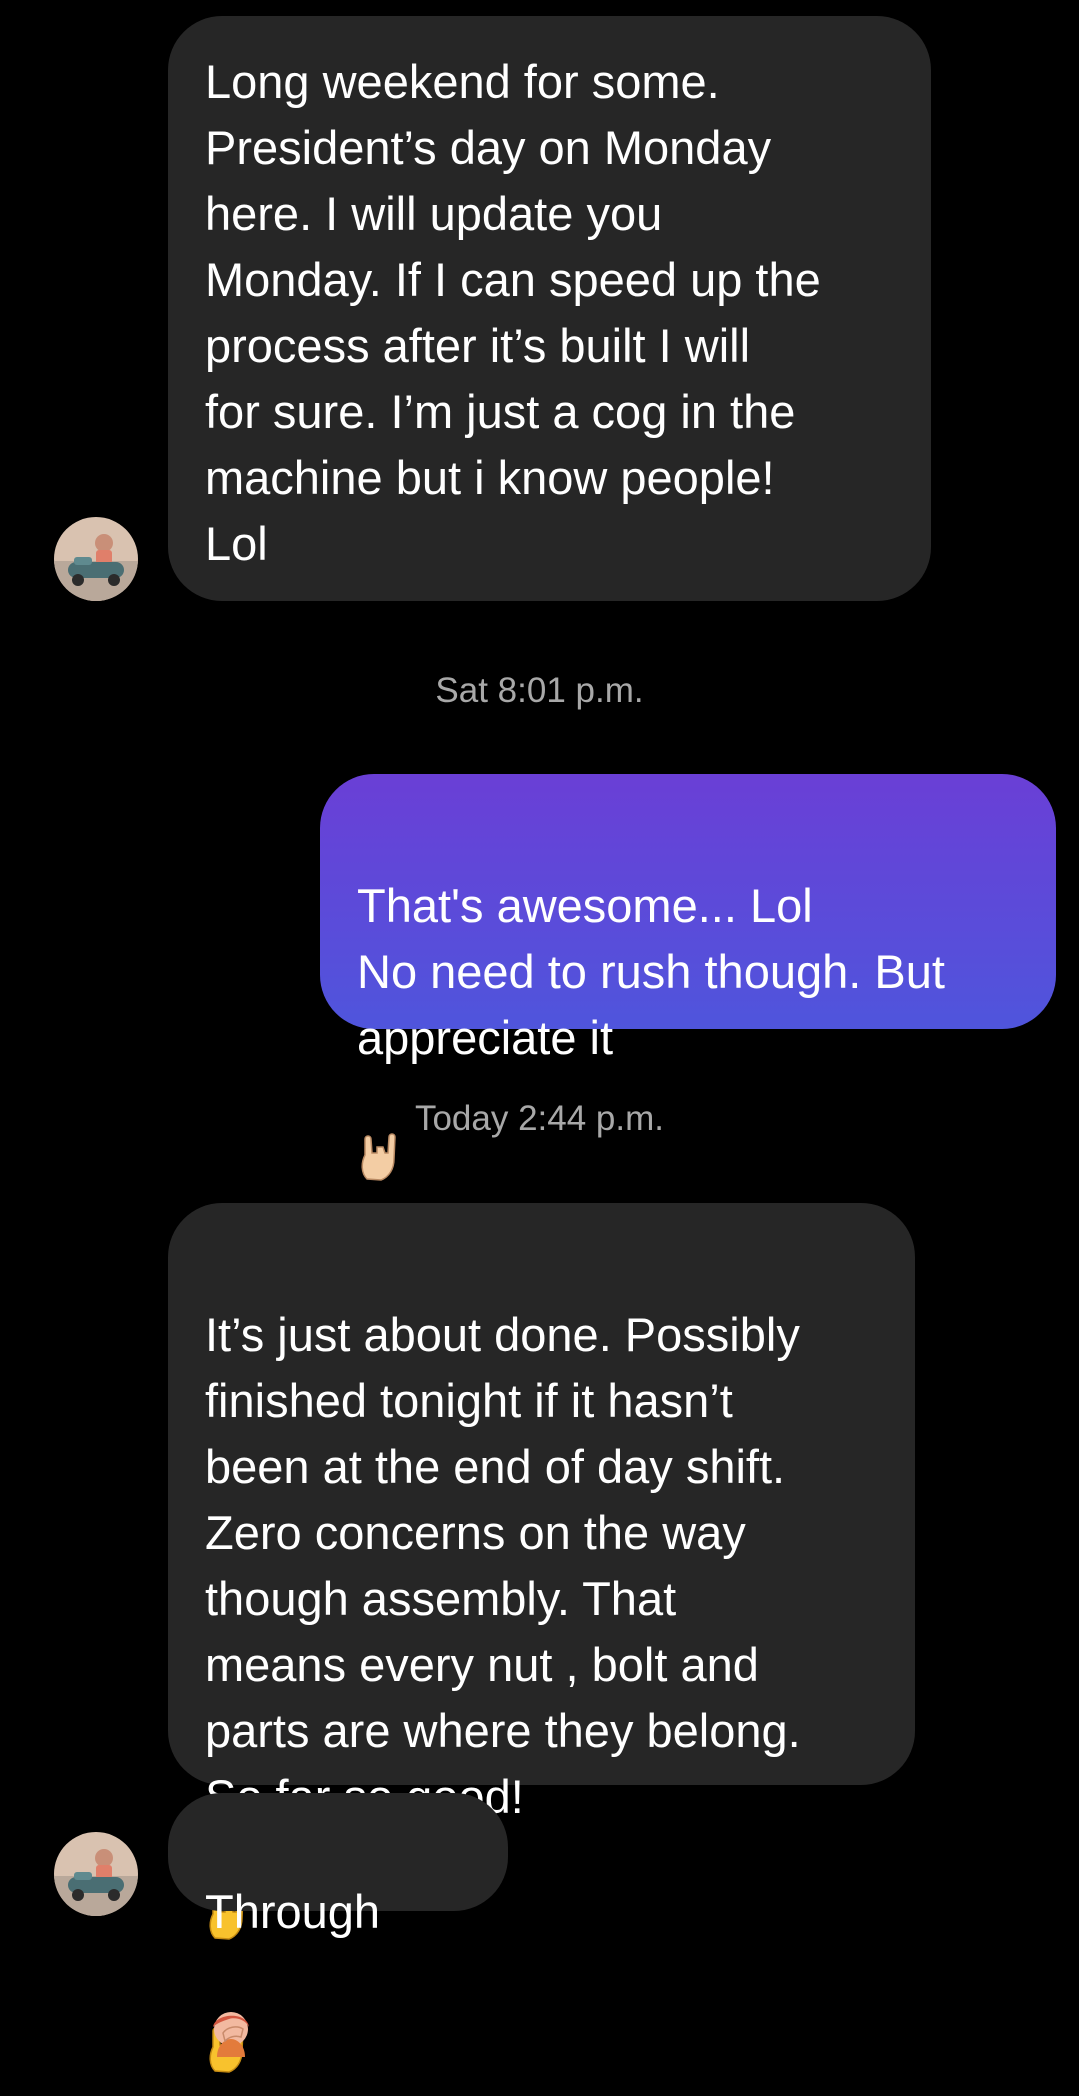  What do you see at coordinates (539, 690) in the screenshot?
I see `message-timestamp: Sat 8:01 p.m.` at bounding box center [539, 690].